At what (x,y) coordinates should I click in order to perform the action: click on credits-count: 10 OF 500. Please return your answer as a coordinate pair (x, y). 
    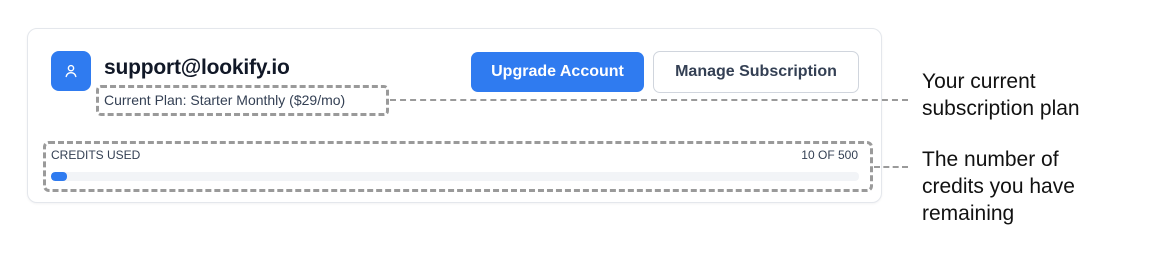
    Looking at the image, I should click on (829, 155).